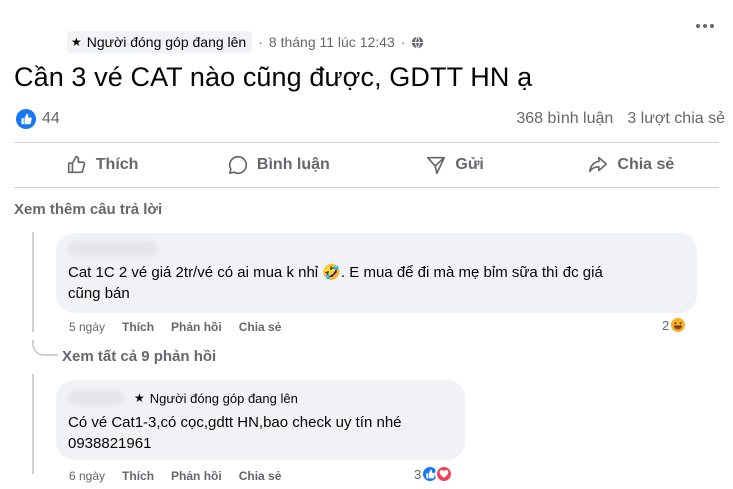  I want to click on like-label: Thích, so click(117, 164).